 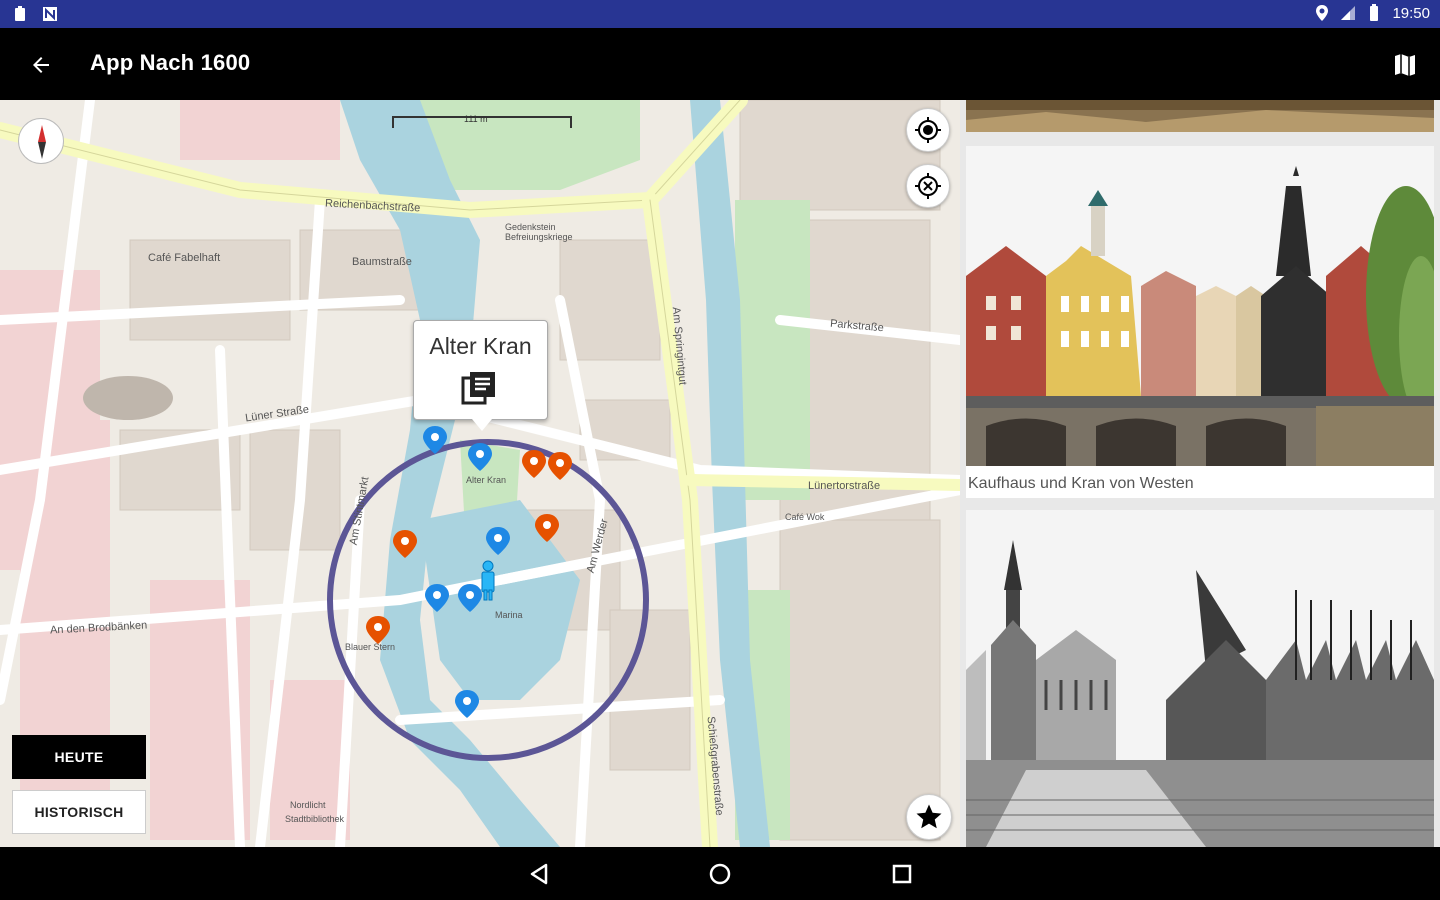 I want to click on signal-icon, so click(x=1348, y=13).